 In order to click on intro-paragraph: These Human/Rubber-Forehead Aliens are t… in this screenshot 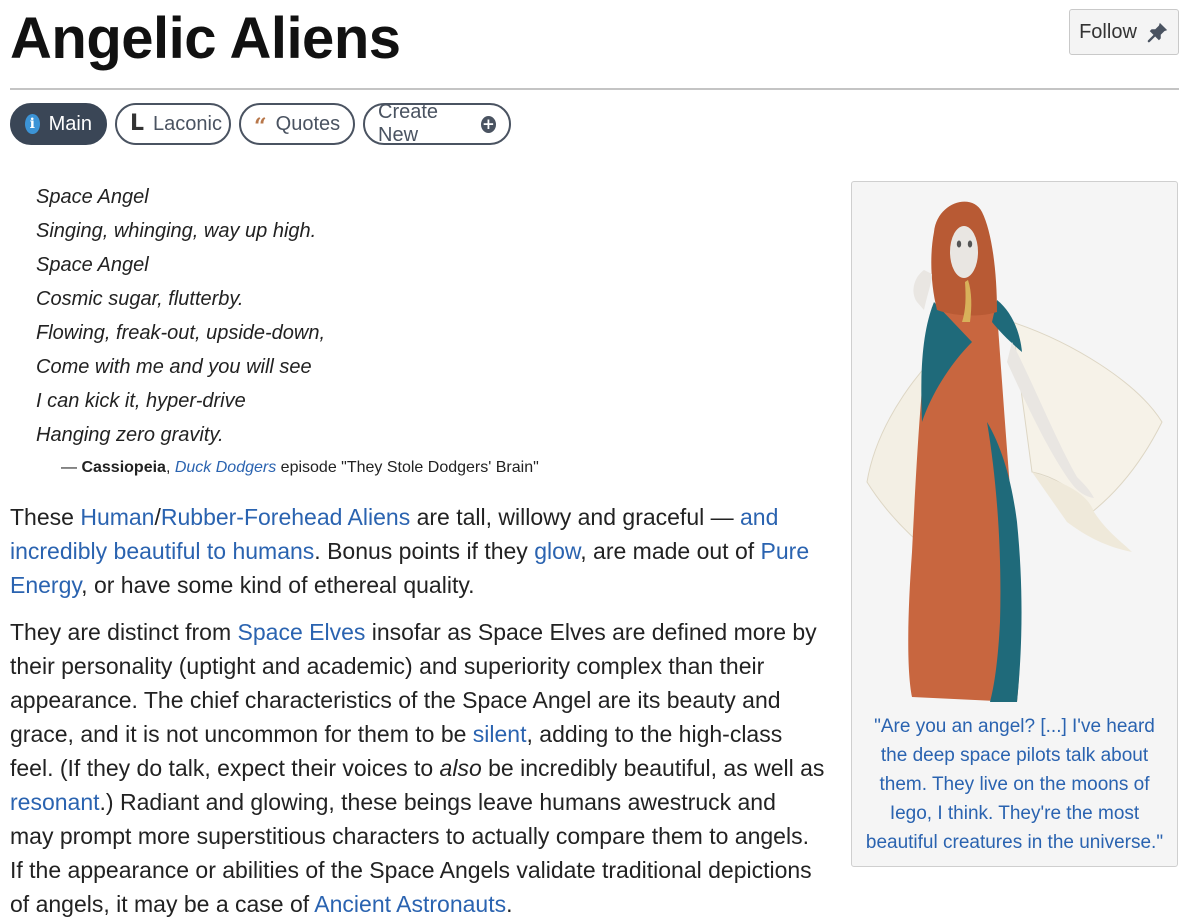, I will do `click(417, 551)`.